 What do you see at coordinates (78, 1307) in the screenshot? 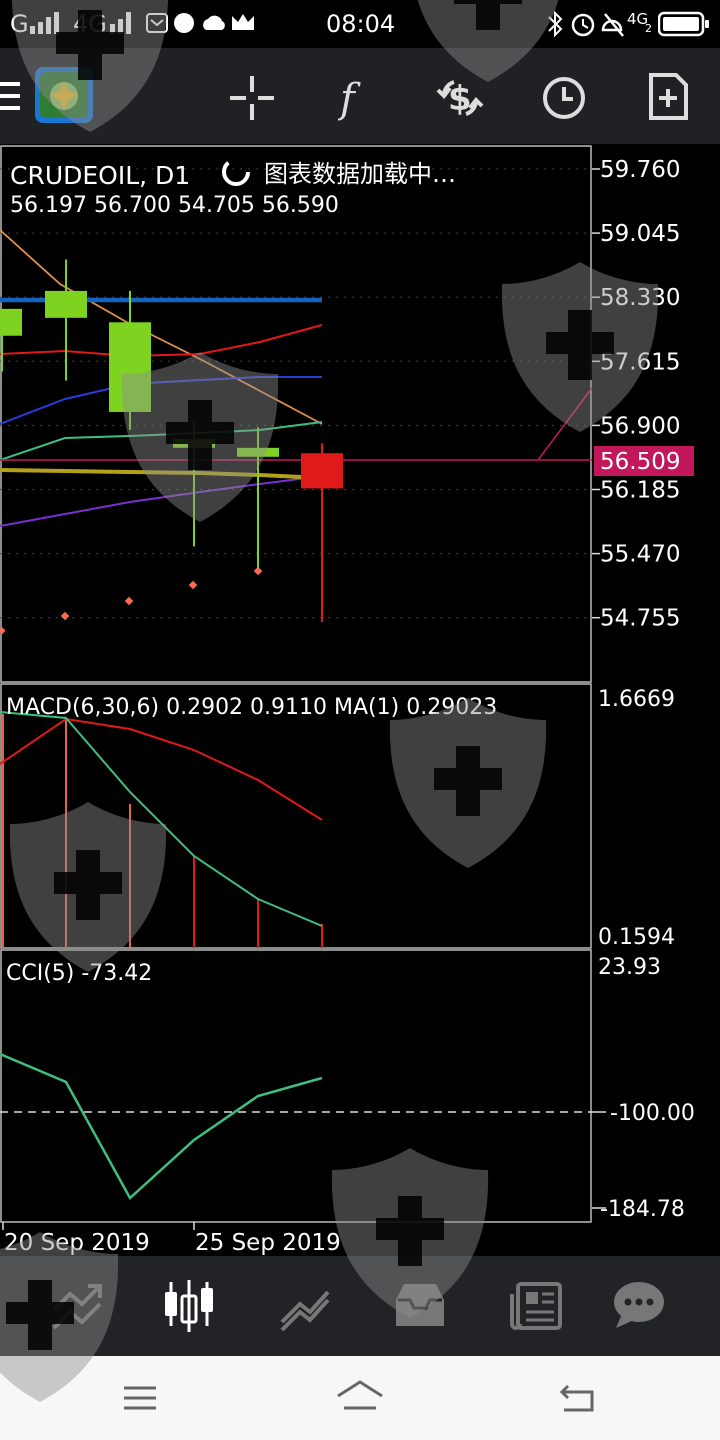
I see `quotes-icon` at bounding box center [78, 1307].